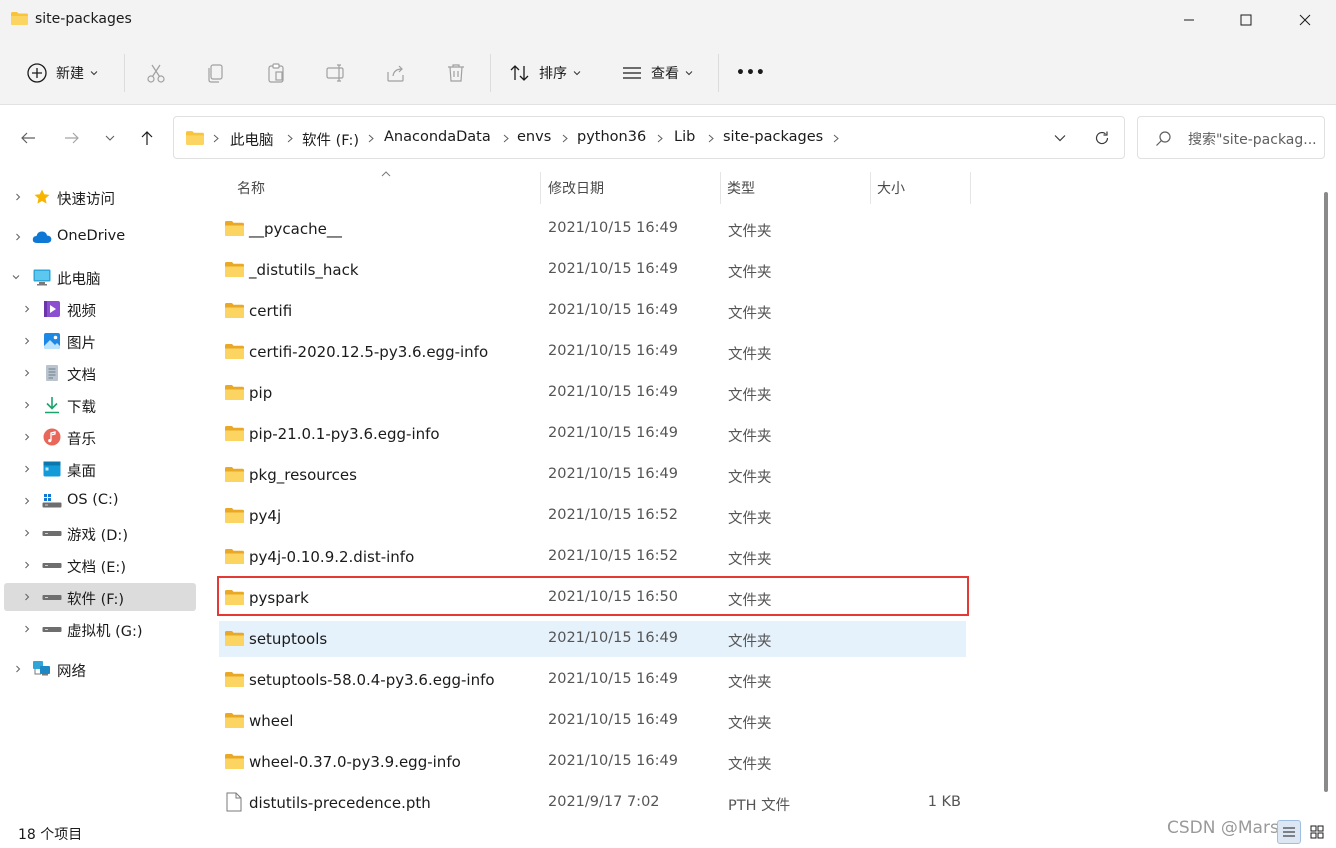 This screenshot has width=1336, height=848. Describe the element at coordinates (632, 73) in the screenshot. I see `view-list-icon` at that location.